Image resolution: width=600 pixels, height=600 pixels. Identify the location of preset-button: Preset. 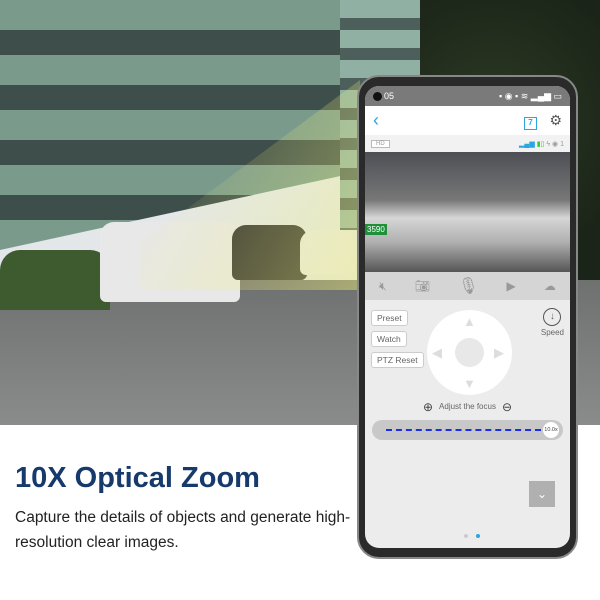
(389, 318).